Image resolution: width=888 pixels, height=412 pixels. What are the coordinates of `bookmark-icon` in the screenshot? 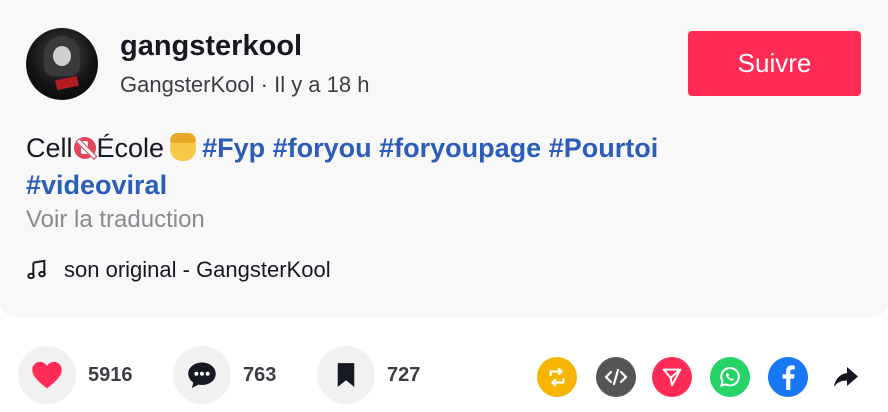 It's located at (346, 375).